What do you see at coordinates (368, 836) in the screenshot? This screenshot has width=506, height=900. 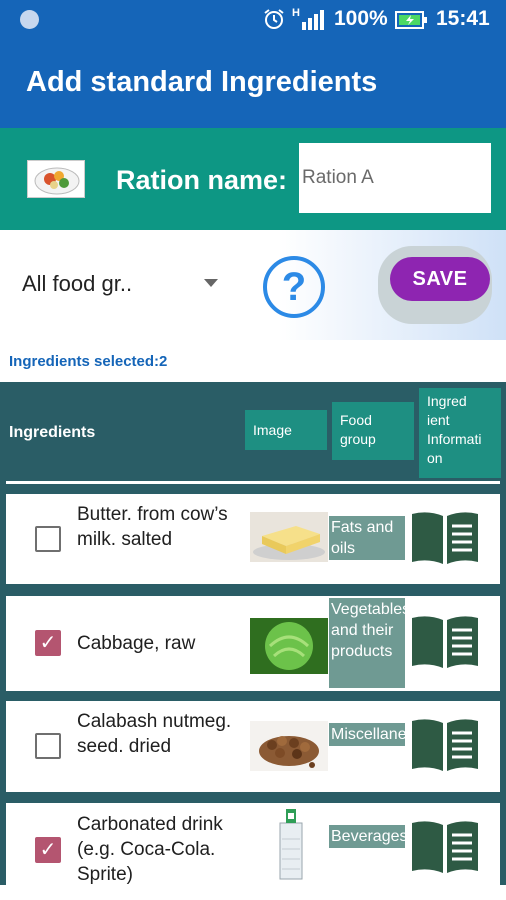 I see `food-group-cell: Beverages` at bounding box center [368, 836].